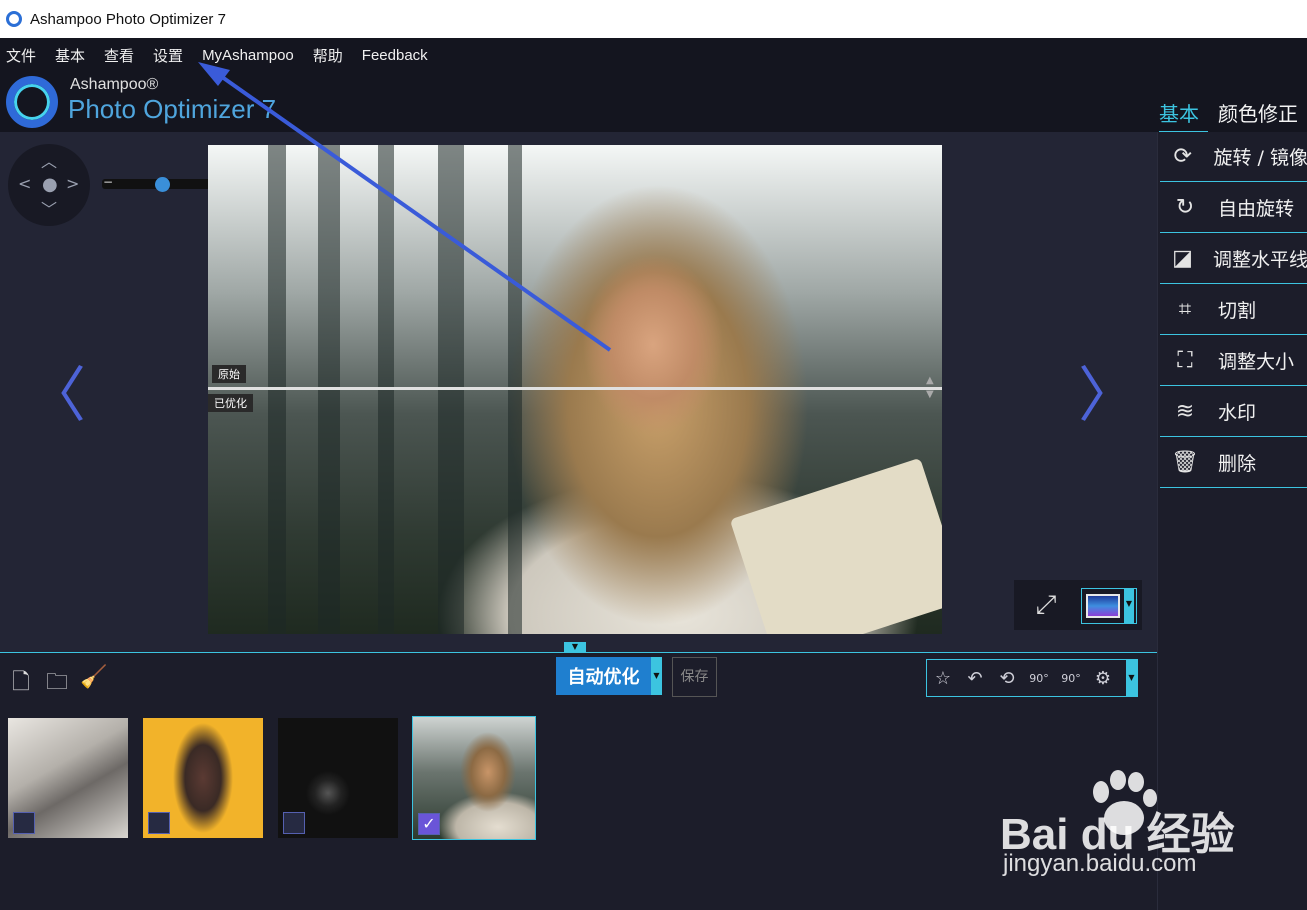  What do you see at coordinates (1185, 462) in the screenshot?
I see `trash-icon: 🗑` at bounding box center [1185, 462].